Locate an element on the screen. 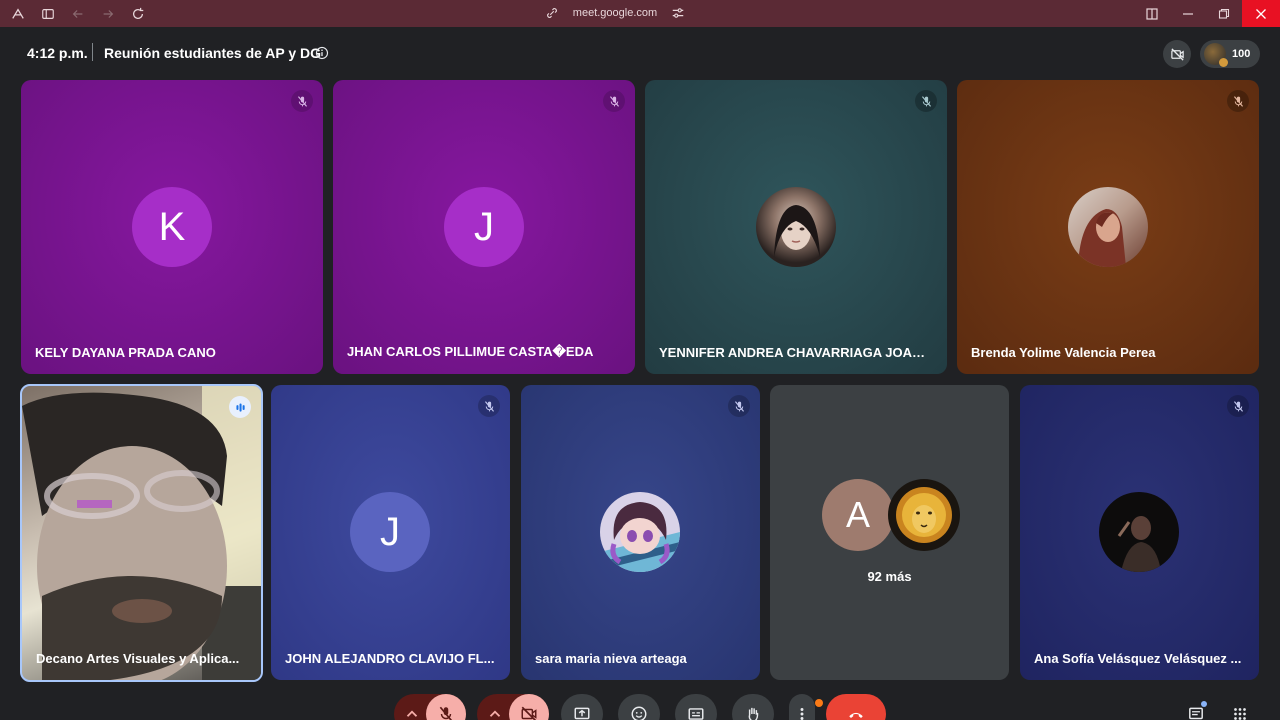 The height and width of the screenshot is (720, 1280). participant-tile: K KELY DAYANA PRADA CANO is located at coordinates (172, 227).